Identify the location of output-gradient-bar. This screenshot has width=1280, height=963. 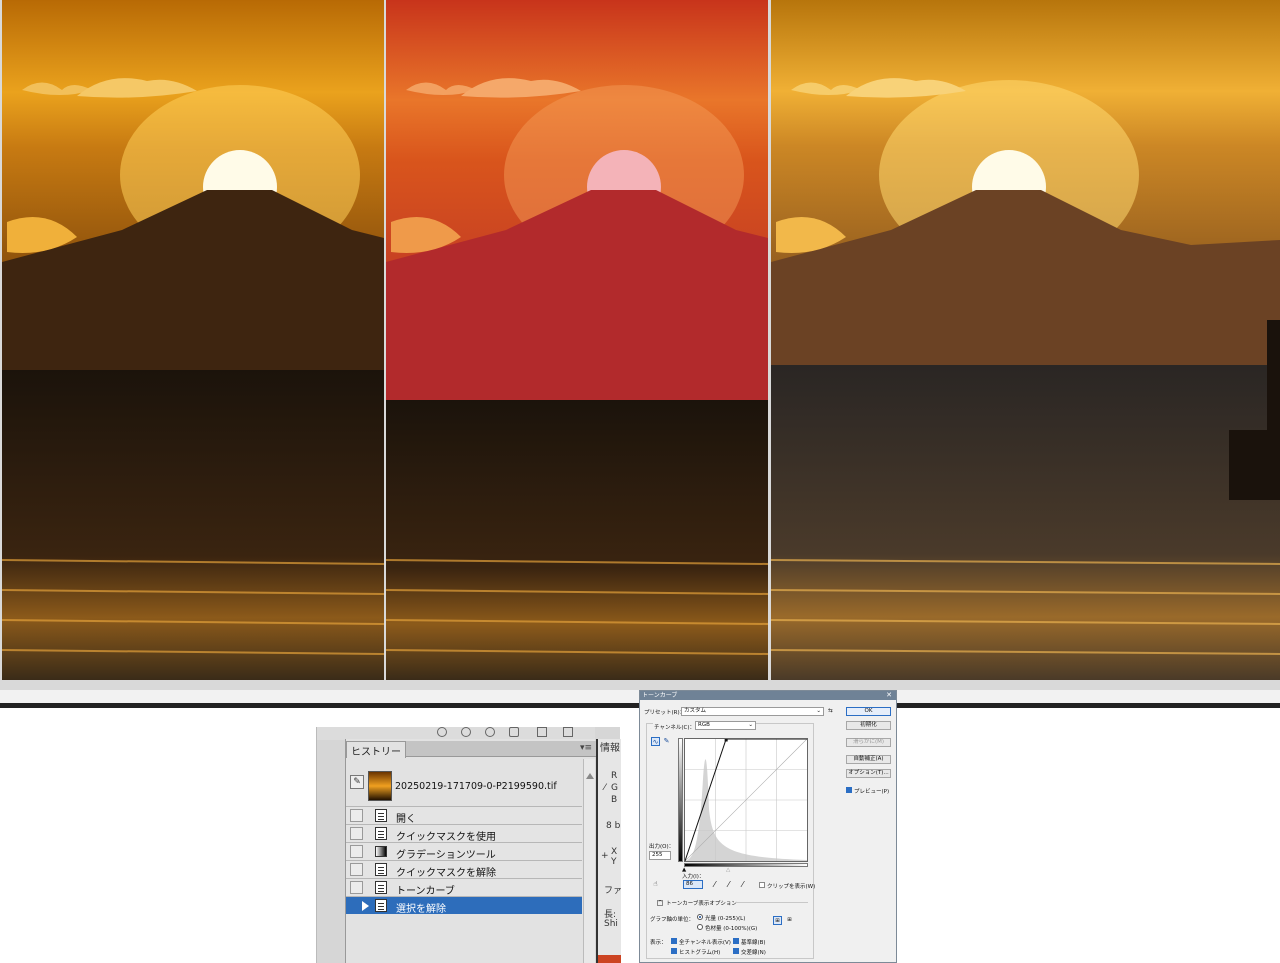
(680, 800).